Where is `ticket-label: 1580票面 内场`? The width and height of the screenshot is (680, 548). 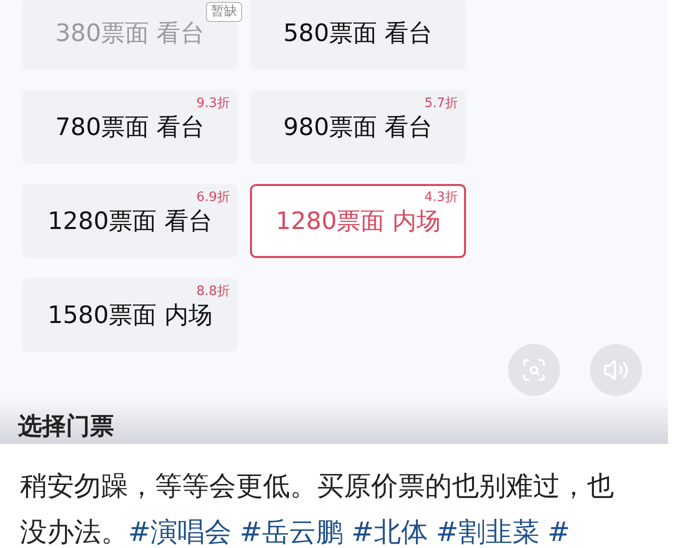 ticket-label: 1580票面 内场 is located at coordinates (130, 315).